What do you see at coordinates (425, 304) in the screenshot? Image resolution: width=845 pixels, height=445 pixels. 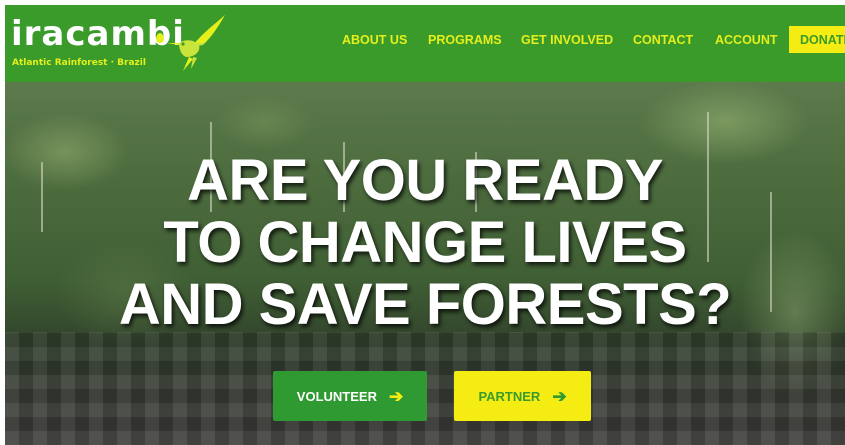 I see `headline-line-3: AND SAVE FORESTS?` at bounding box center [425, 304].